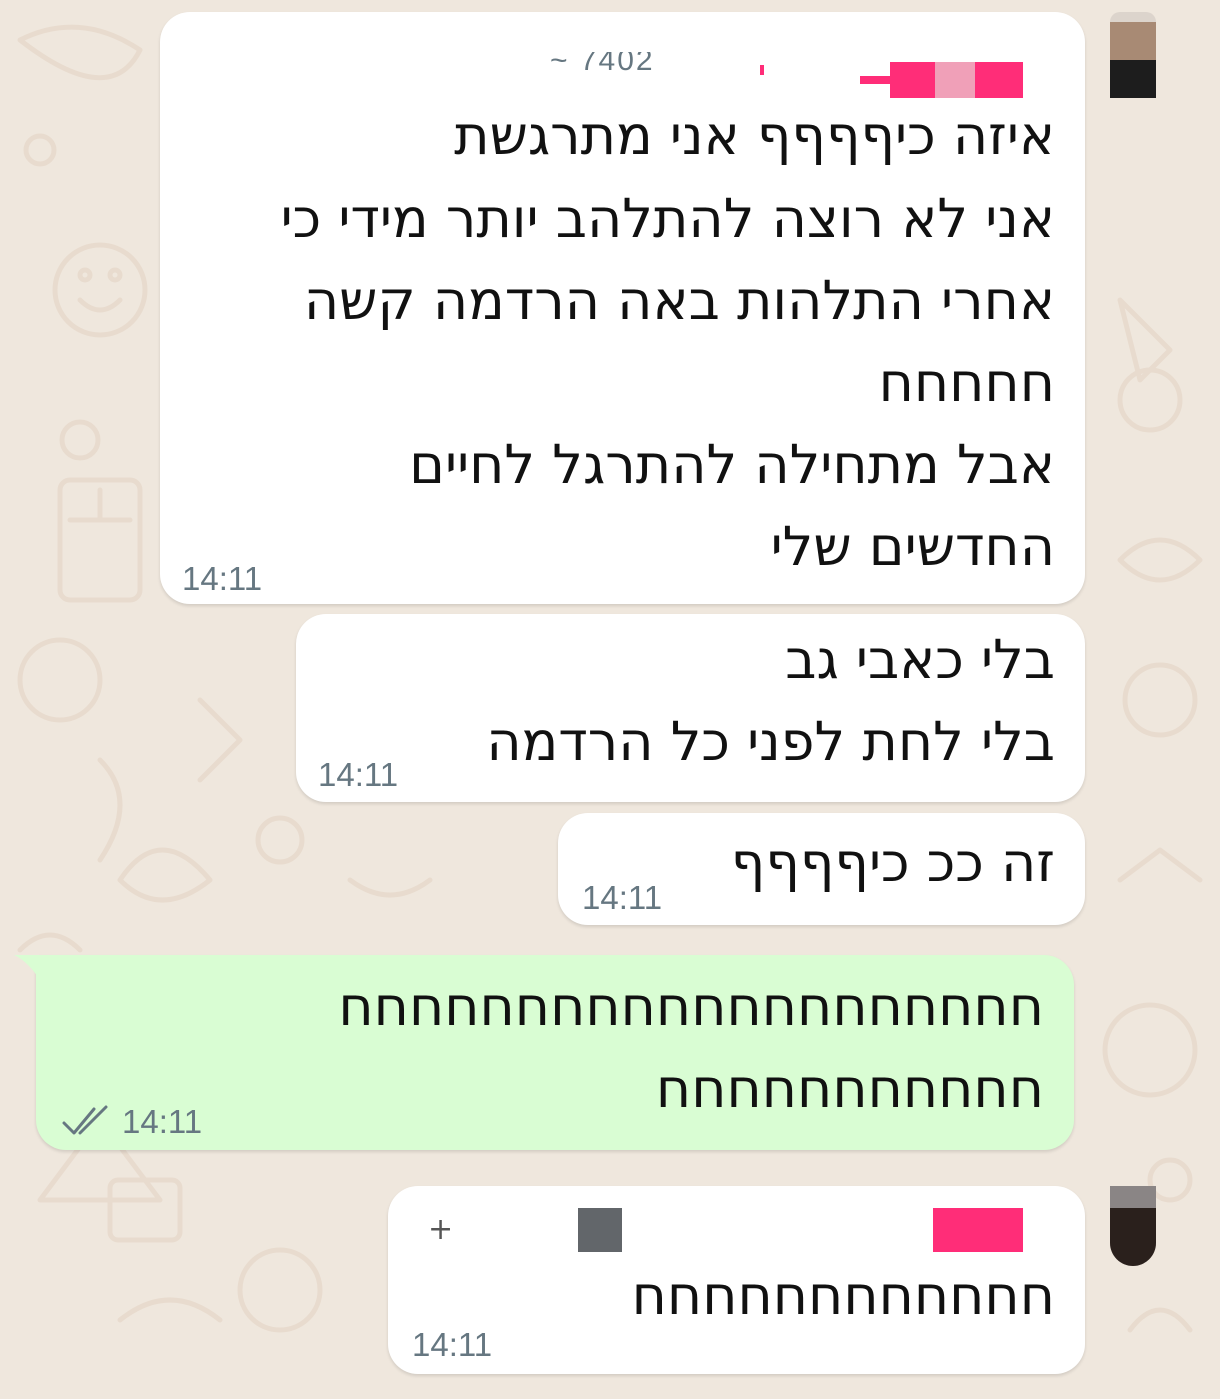  What do you see at coordinates (892, 862) in the screenshot?
I see `message-text-line: זה ככ כיףףףף` at bounding box center [892, 862].